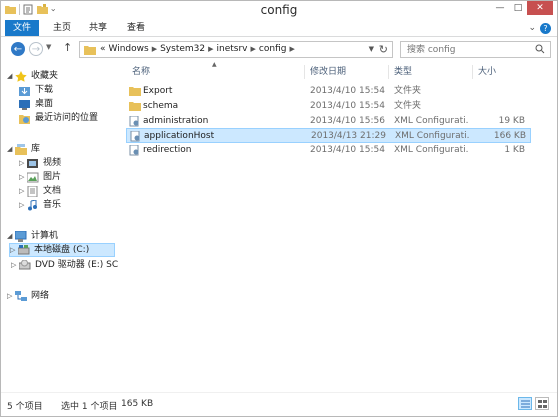  Describe the element at coordinates (232, 49) in the screenshot. I see `breadcrumb-item: inetsrv` at that location.